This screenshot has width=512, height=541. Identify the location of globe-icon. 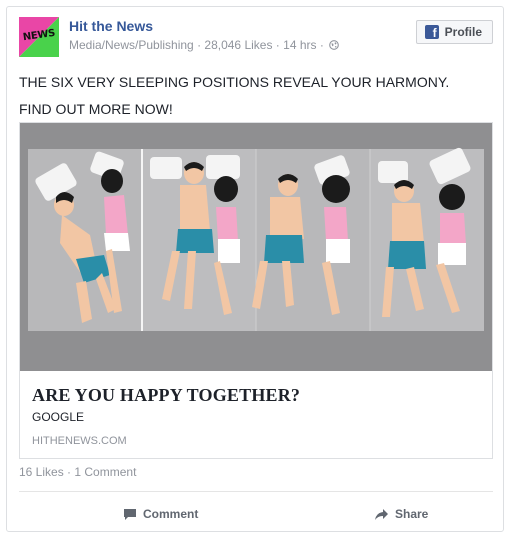
(334, 45).